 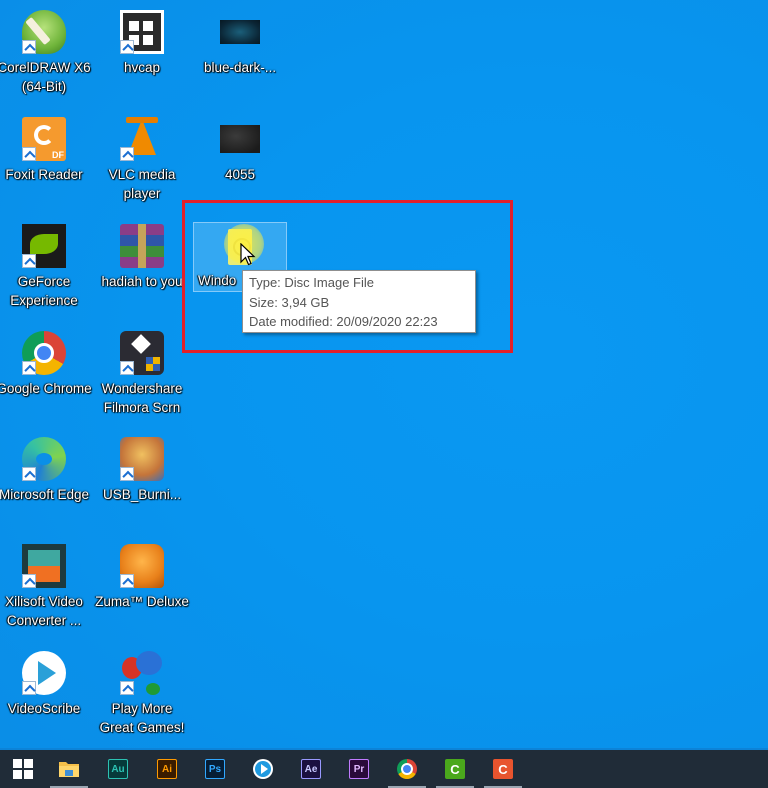 I want to click on taskbar-chrome, so click(x=407, y=769).